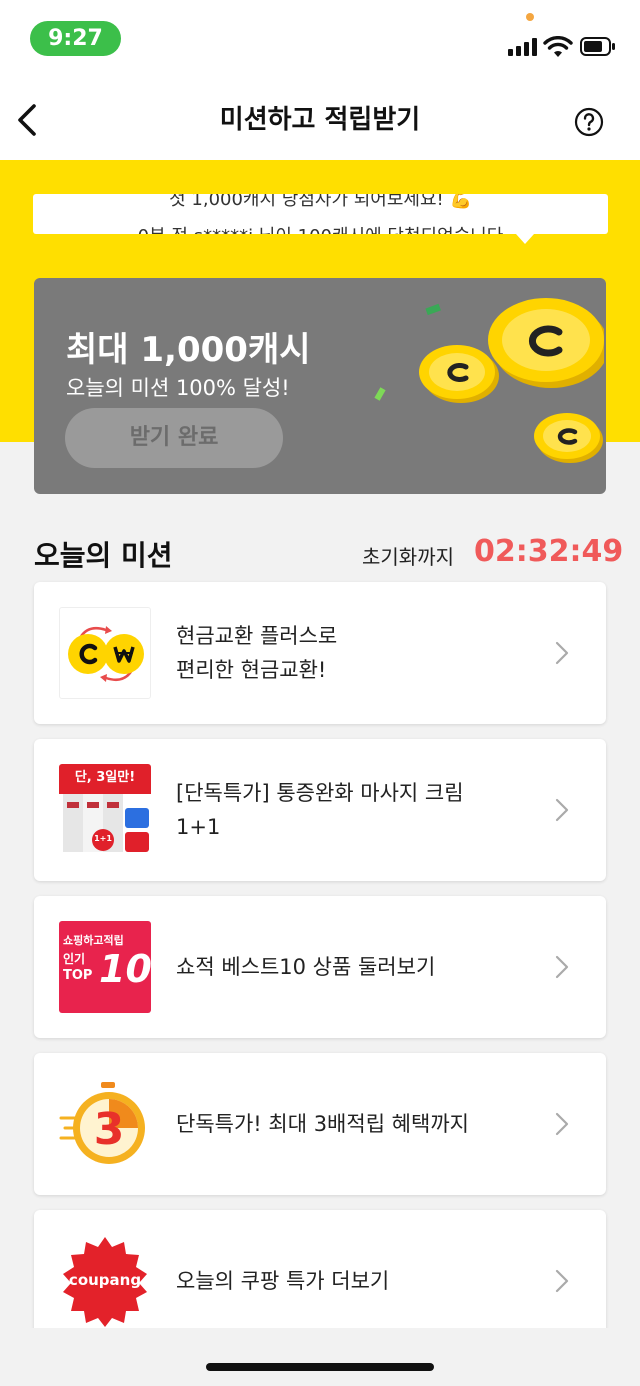 The image size is (640, 1386). I want to click on mission-item-best10: 쇼핑하고적립 인기 TOP 10 쇼적 베스트10 상품 둘러보기, so click(320, 967).